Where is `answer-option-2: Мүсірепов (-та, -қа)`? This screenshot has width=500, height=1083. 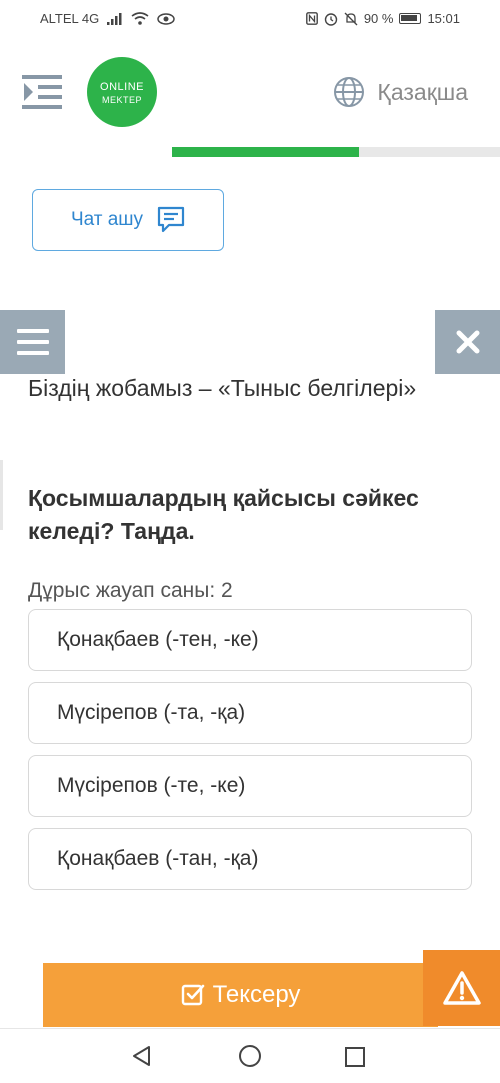 answer-option-2: Мүсірепов (-та, -қа) is located at coordinates (250, 713).